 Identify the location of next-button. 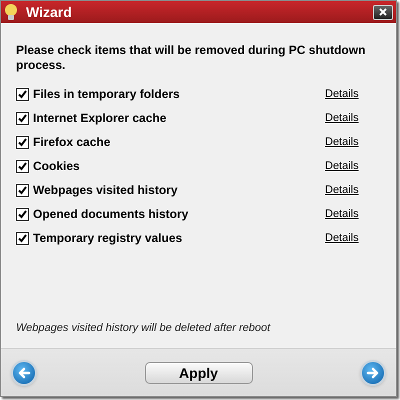
(373, 373).